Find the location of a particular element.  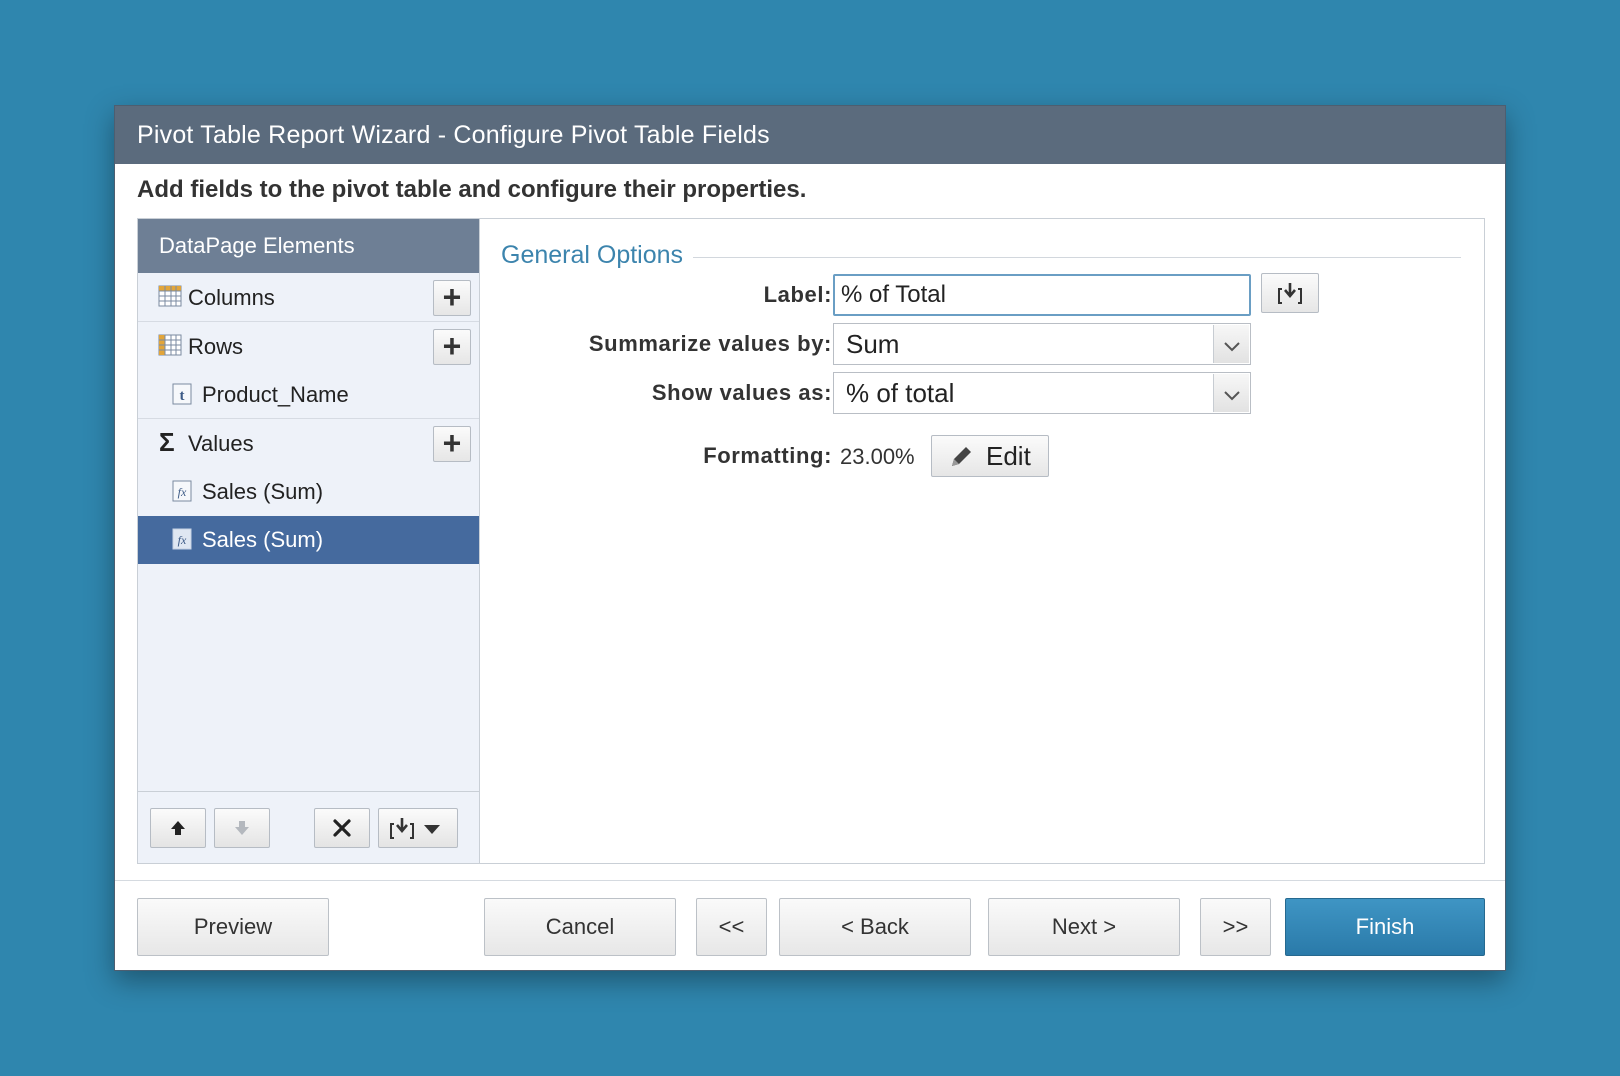

add-column-button: + is located at coordinates (452, 298).